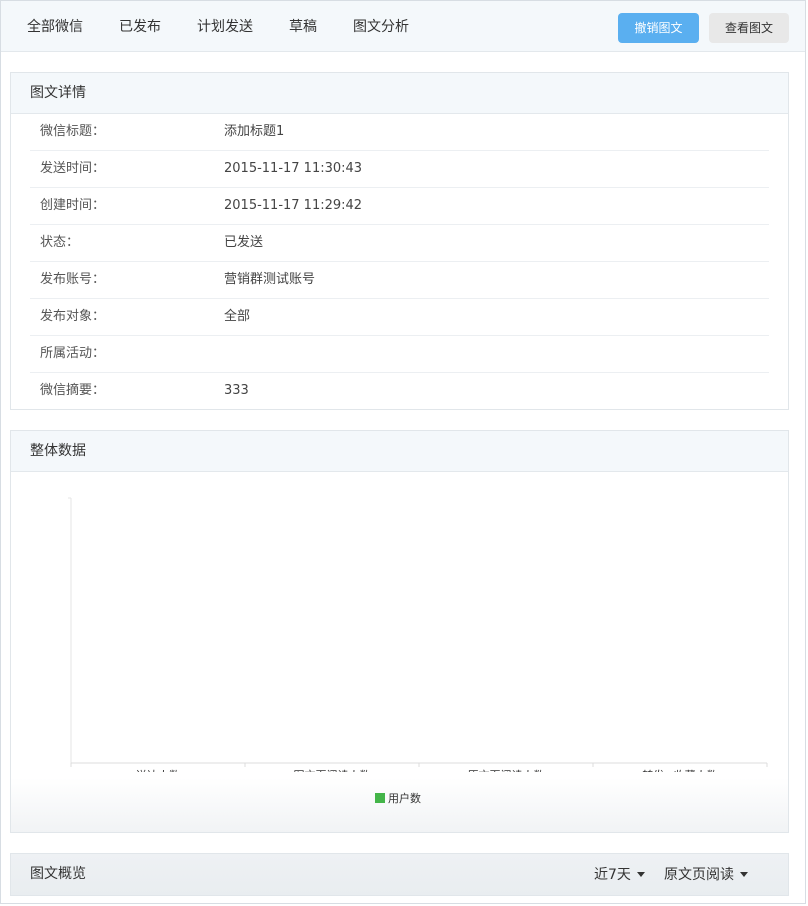 The image size is (808, 906). I want to click on detail-value: 333, so click(236, 390).